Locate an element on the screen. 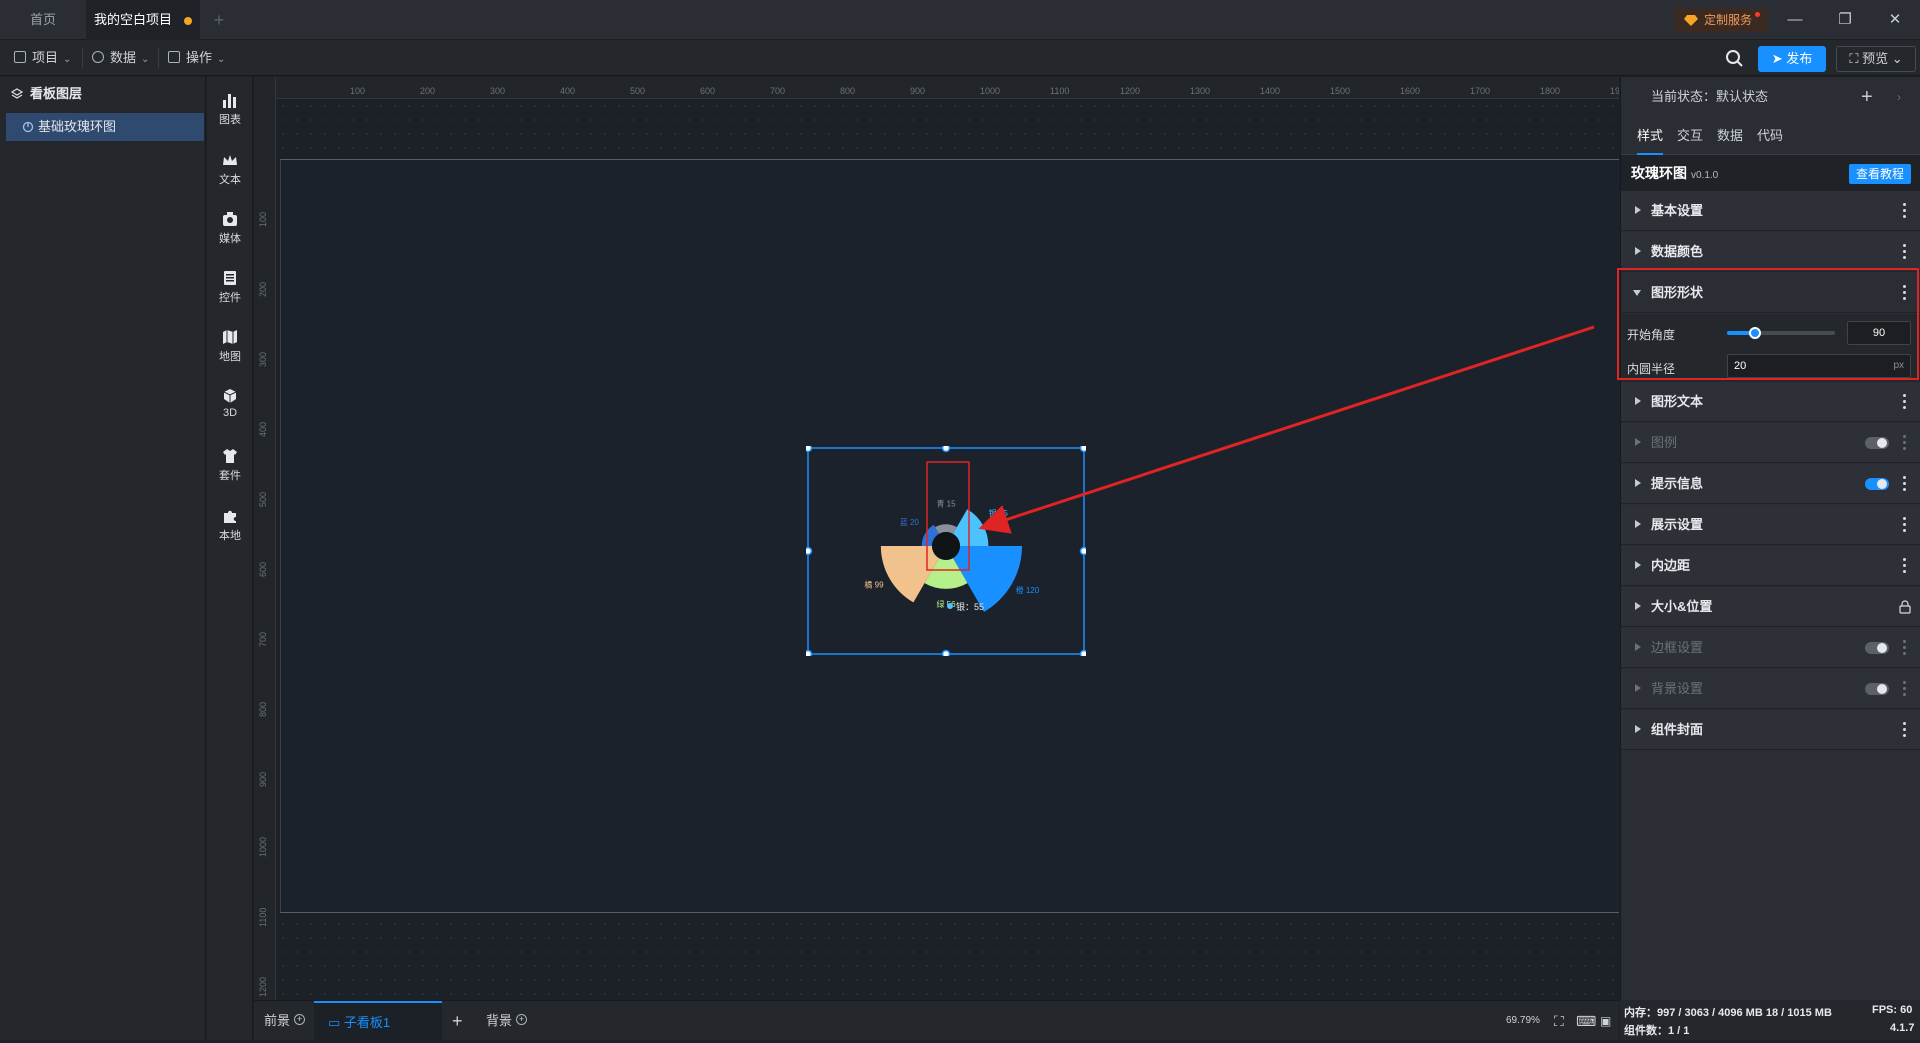  send-icon: ➤ is located at coordinates (1779, 58).